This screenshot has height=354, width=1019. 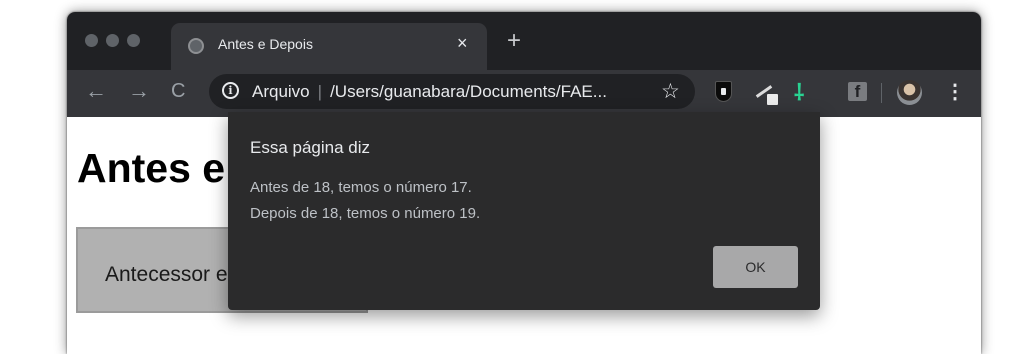 What do you see at coordinates (766, 92) in the screenshot?
I see `pen-extension-icon` at bounding box center [766, 92].